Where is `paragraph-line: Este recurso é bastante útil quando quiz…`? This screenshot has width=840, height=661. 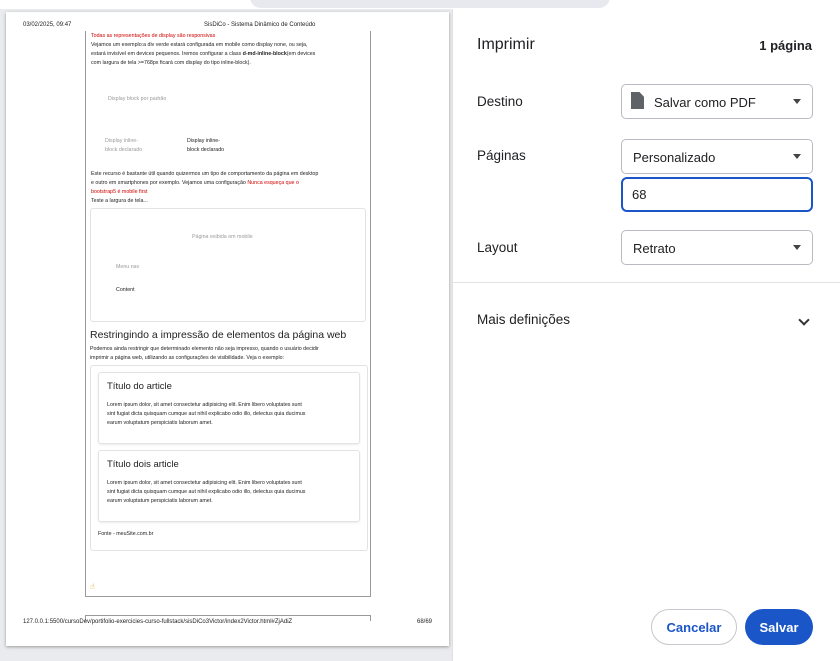
paragraph-line: Este recurso é bastante útil quando quiz… is located at coordinates (205, 174).